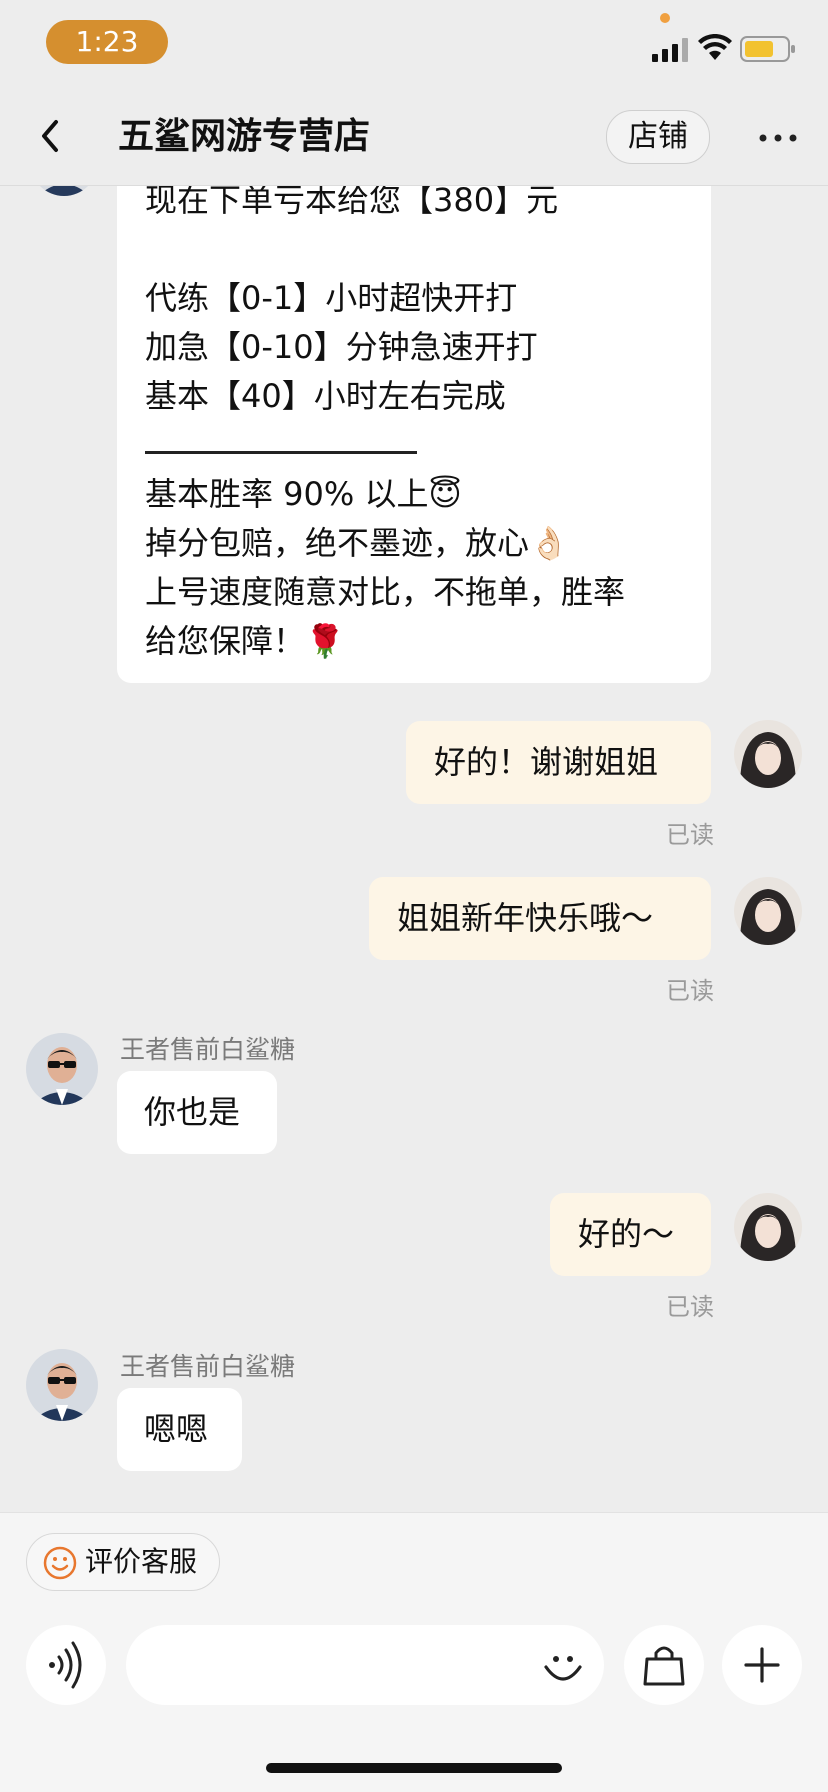 Image resolution: width=828 pixels, height=1792 pixels. What do you see at coordinates (658, 137) in the screenshot?
I see `store-button: 店铺` at bounding box center [658, 137].